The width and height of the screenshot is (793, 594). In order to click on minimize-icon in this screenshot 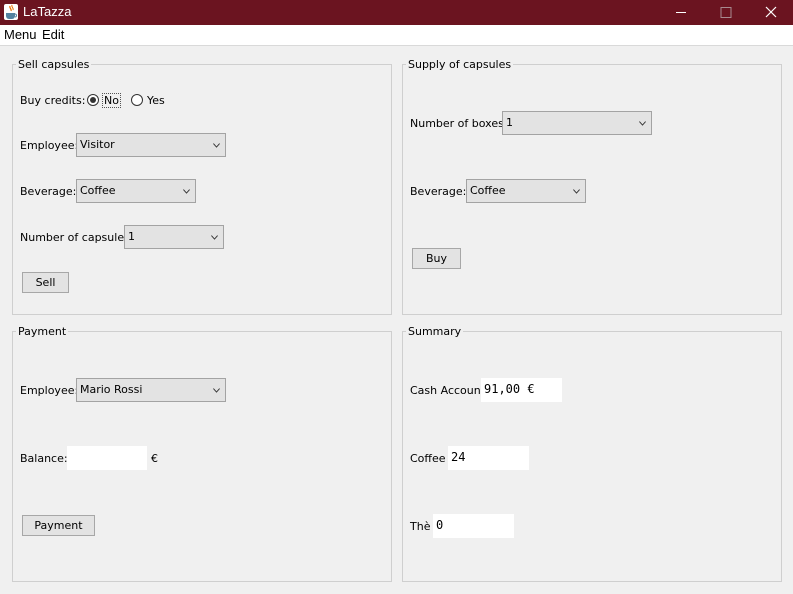, I will do `click(681, 12)`.